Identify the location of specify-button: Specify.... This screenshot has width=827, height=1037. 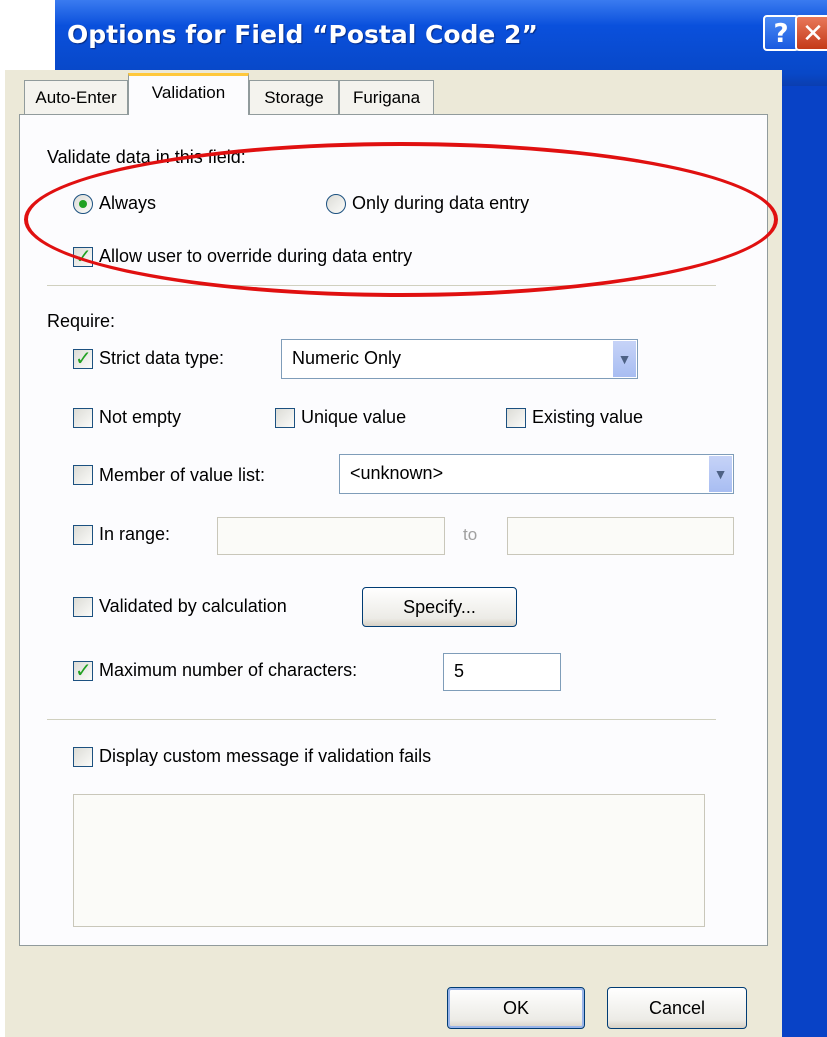
(439, 607).